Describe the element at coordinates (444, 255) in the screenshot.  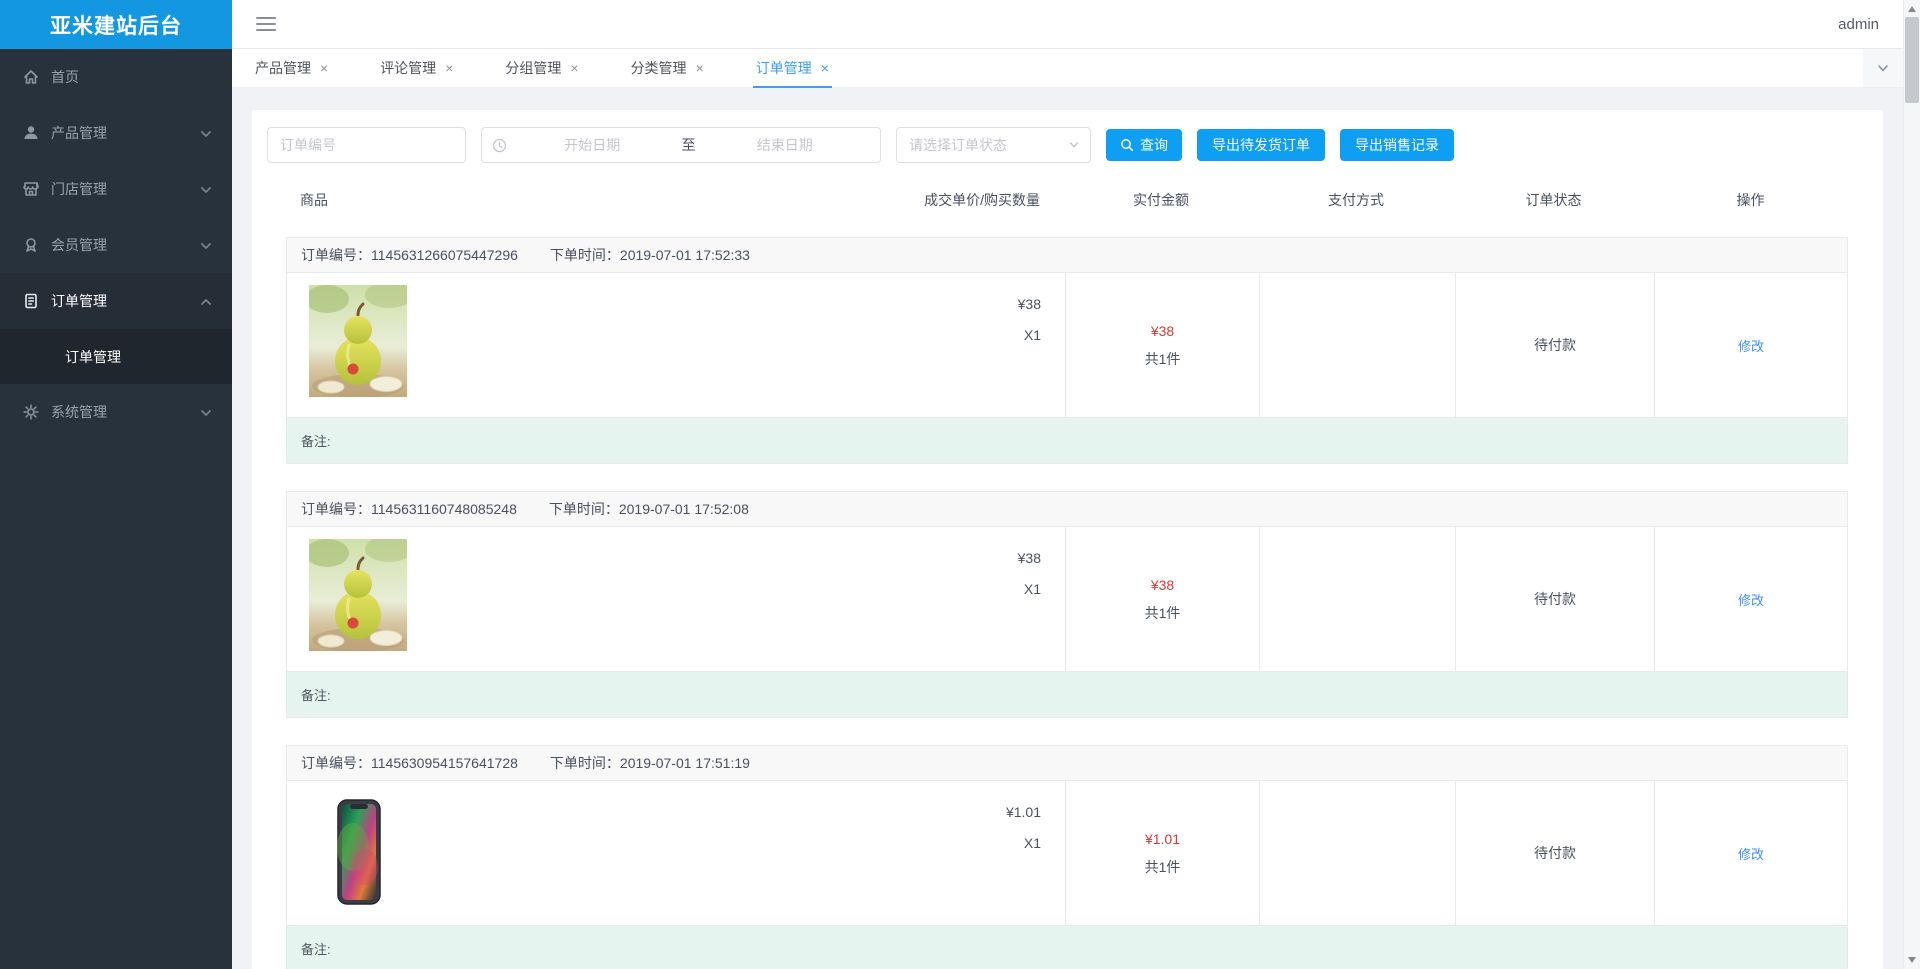
I see `order-number-value: 1145631266075447296` at that location.